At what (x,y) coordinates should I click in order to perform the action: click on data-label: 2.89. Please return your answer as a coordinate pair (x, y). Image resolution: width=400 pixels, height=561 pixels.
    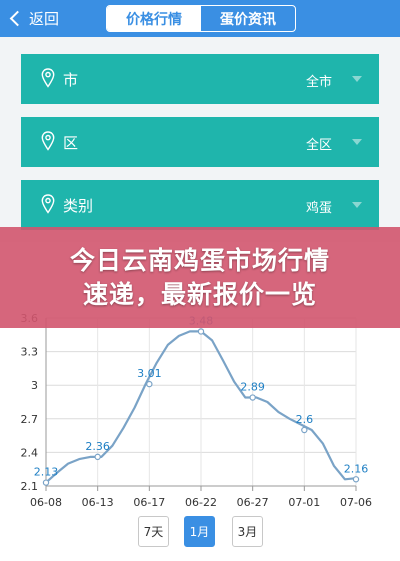
    Looking at the image, I should click on (252, 387).